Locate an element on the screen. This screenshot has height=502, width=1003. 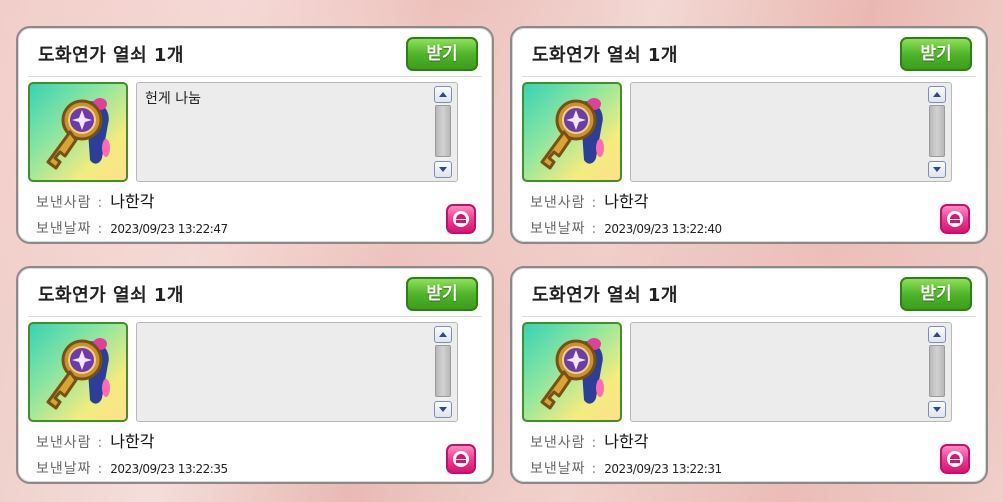
sent-date: 2023/09/23 13:22:40 is located at coordinates (663, 229).